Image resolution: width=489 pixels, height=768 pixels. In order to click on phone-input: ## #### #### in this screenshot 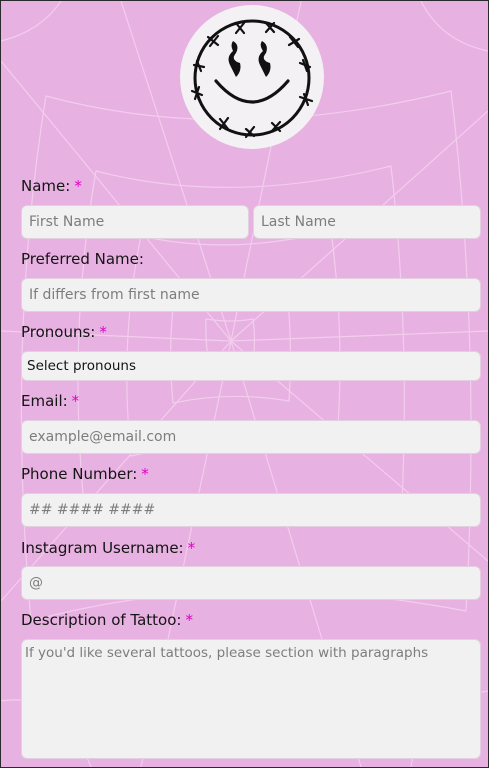, I will do `click(251, 510)`.